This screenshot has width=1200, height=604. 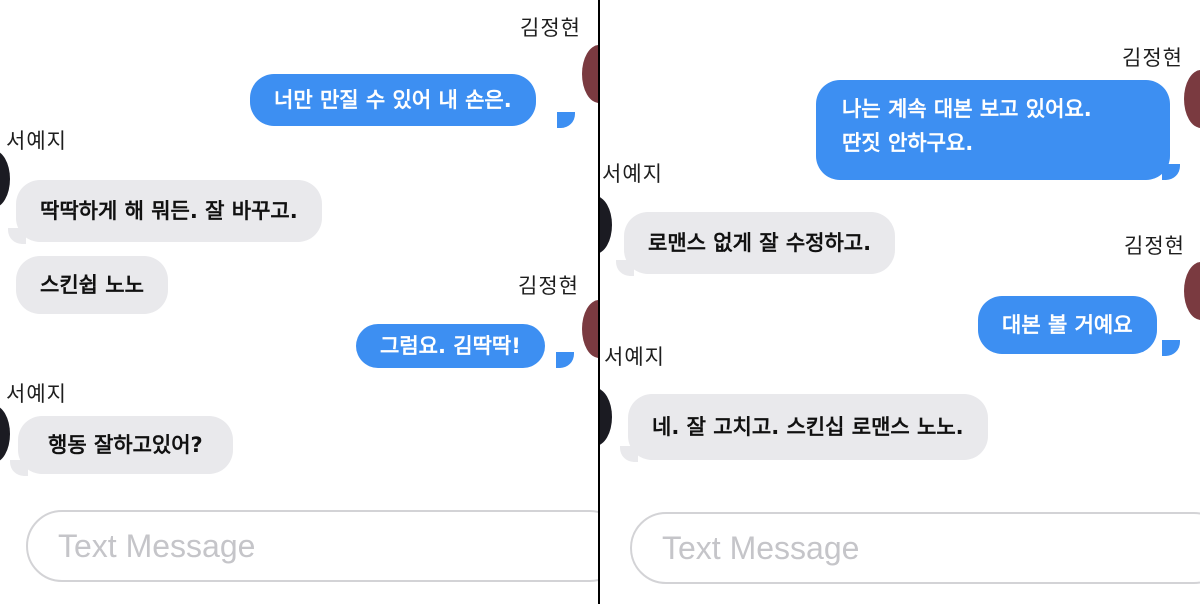 What do you see at coordinates (908, 143) in the screenshot?
I see `message-line: 딴짓 안하구요.` at bounding box center [908, 143].